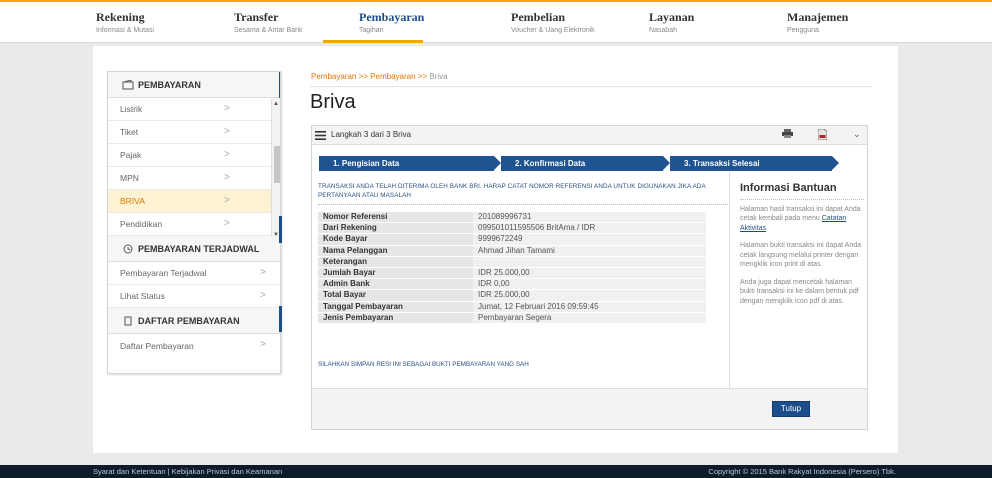 This screenshot has width=992, height=478. What do you see at coordinates (496, 1) in the screenshot?
I see `top-accent-stripe` at bounding box center [496, 1].